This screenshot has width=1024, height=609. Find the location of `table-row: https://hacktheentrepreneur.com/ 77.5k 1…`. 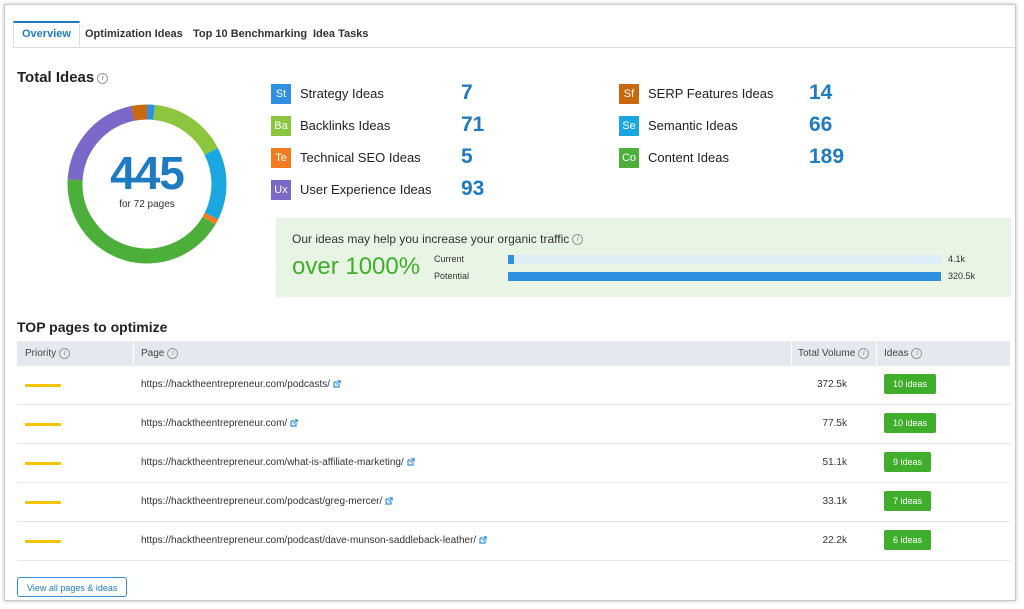

table-row: https://hacktheentrepreneur.com/ 77.5k 1… is located at coordinates (513, 424).